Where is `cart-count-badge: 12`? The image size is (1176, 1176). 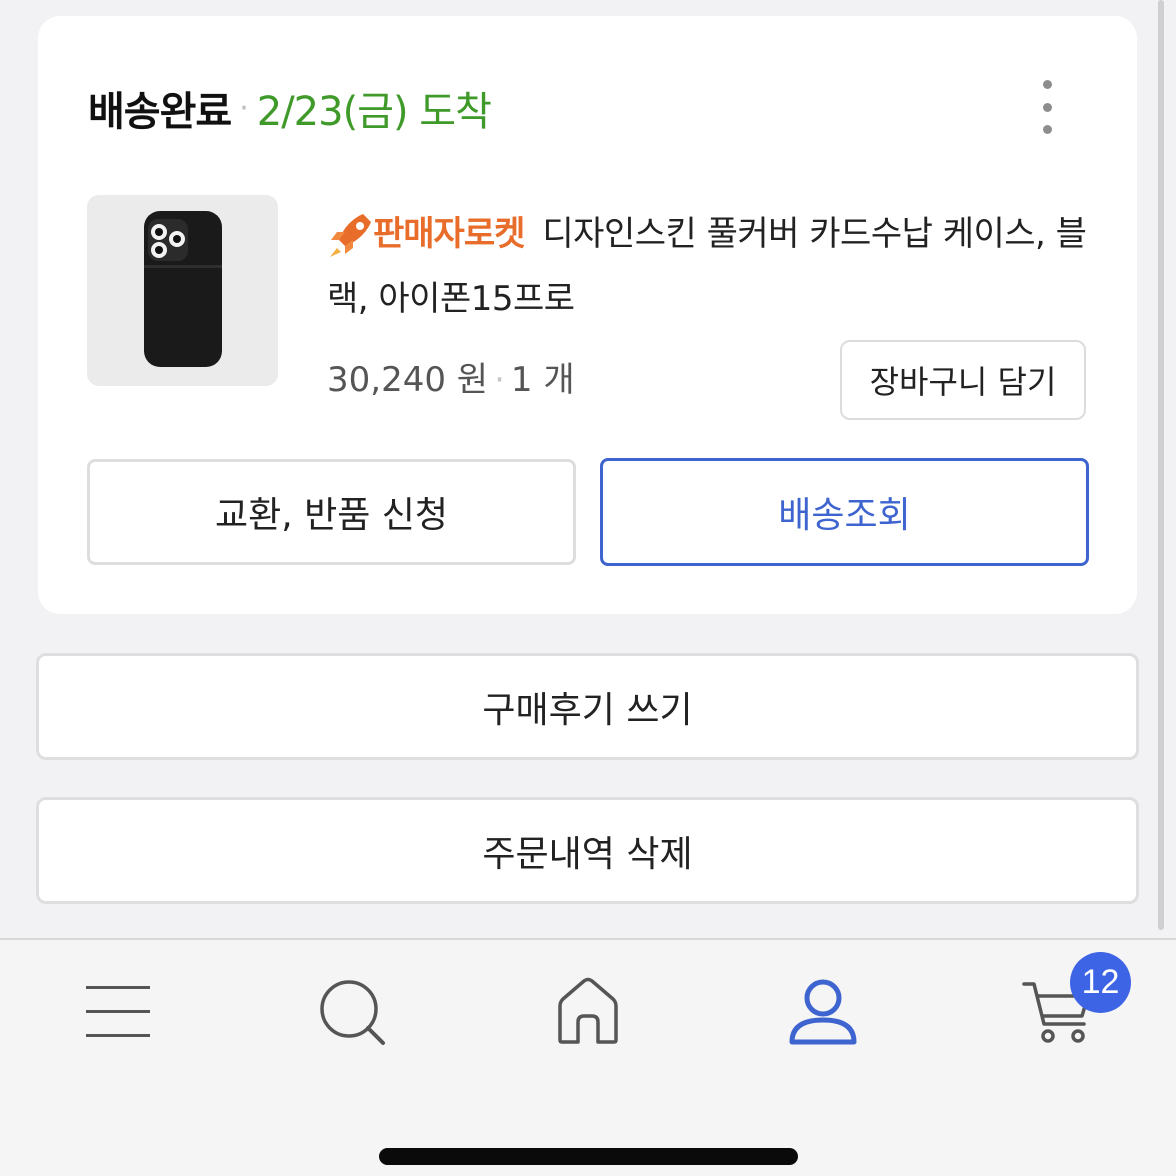 cart-count-badge: 12 is located at coordinates (1100, 982).